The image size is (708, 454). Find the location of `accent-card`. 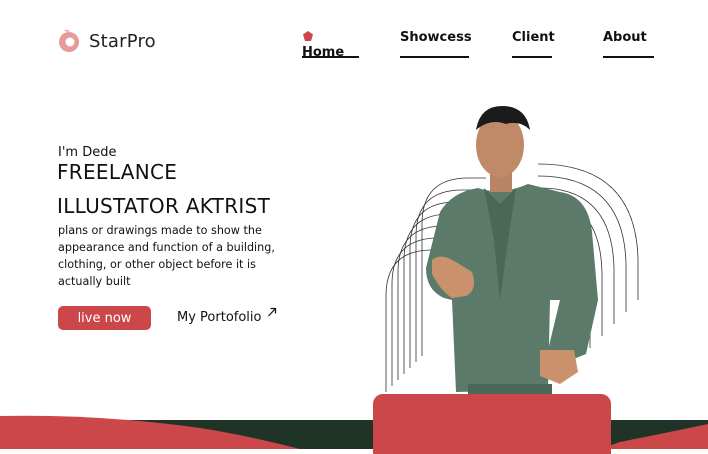

accent-card is located at coordinates (492, 424).